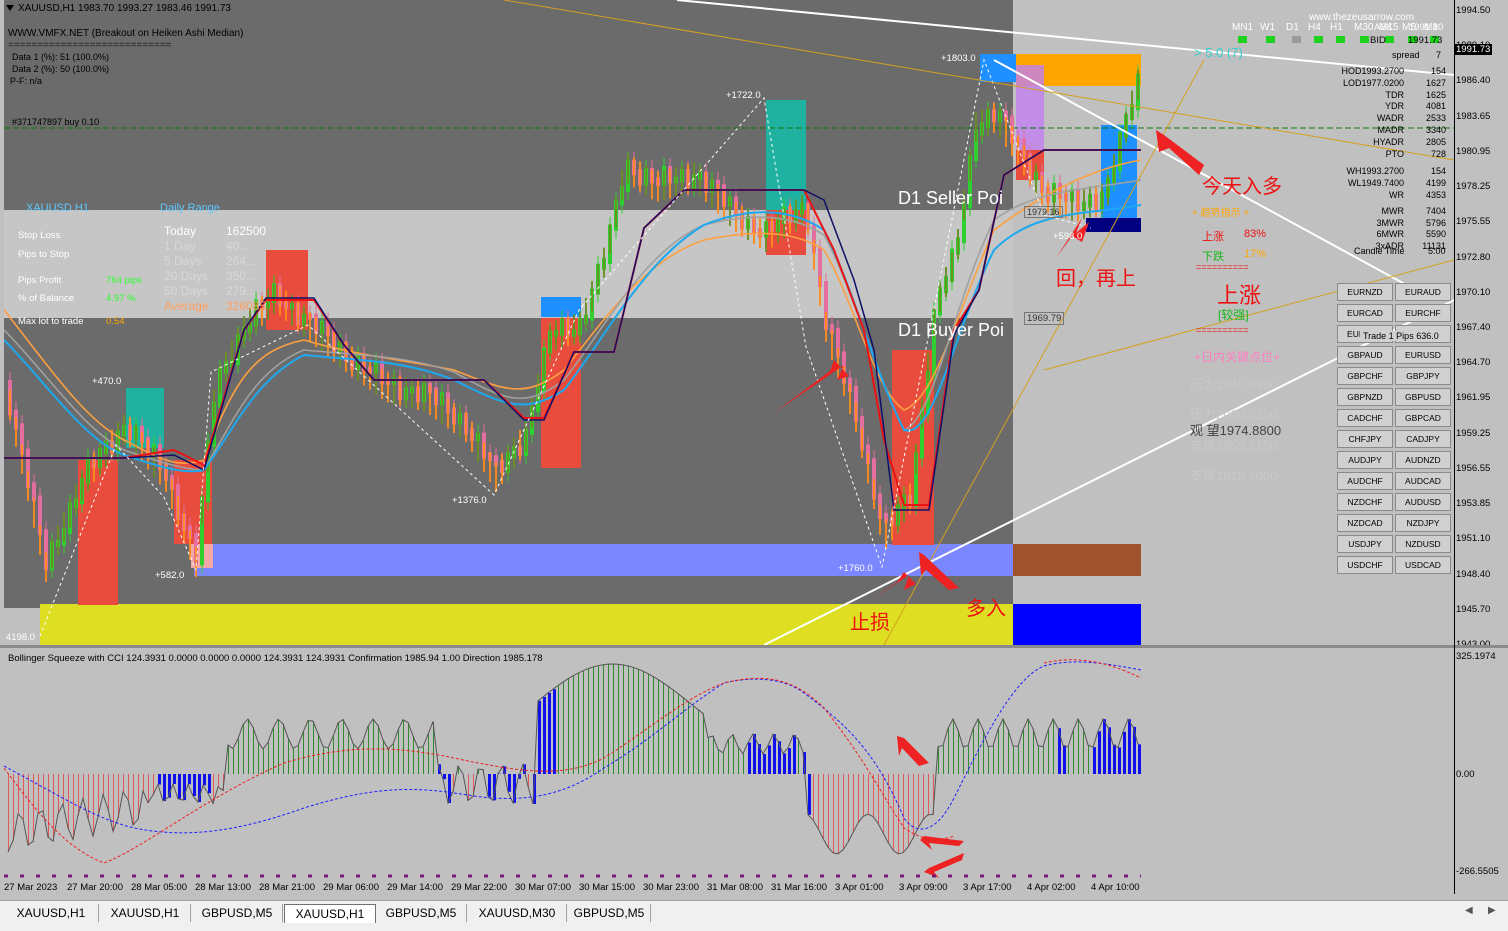 The width and height of the screenshot is (1508, 931). Describe the element at coordinates (1391, 234) in the screenshot. I see `stat-label: 6MWR` at that location.